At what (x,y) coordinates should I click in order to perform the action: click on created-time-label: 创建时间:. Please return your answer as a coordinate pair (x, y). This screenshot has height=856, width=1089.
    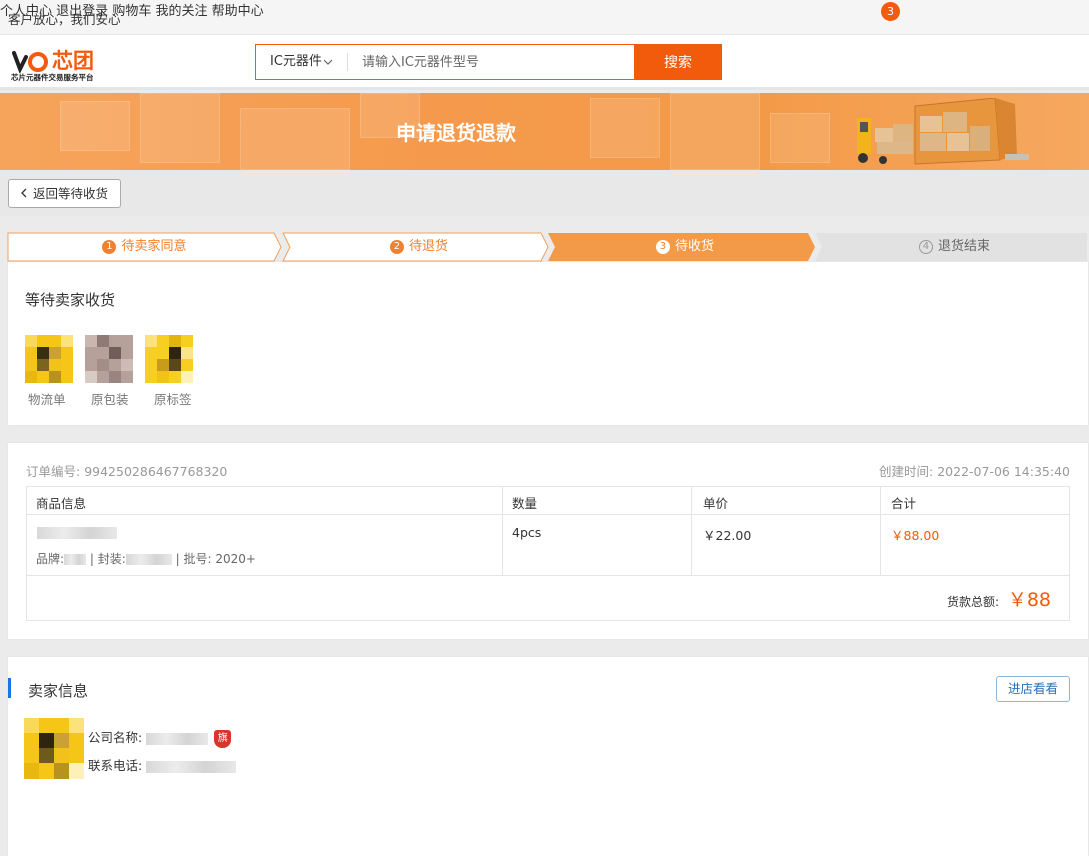
    Looking at the image, I should click on (906, 471).